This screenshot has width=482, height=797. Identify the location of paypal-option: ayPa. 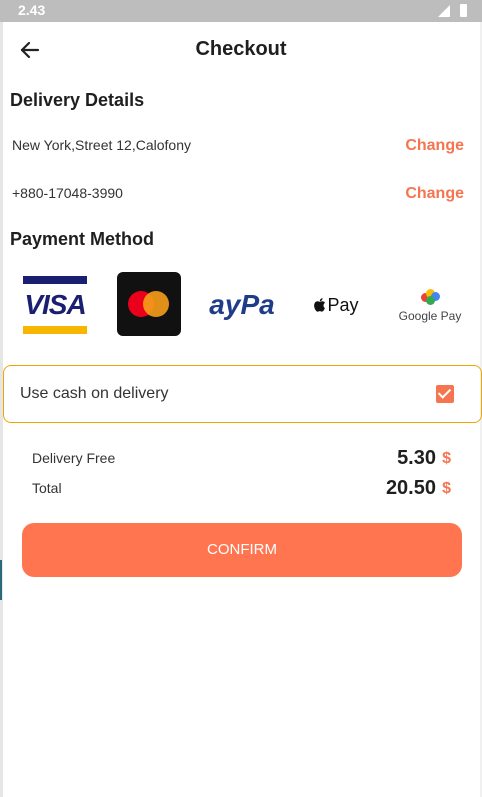
(242, 305).